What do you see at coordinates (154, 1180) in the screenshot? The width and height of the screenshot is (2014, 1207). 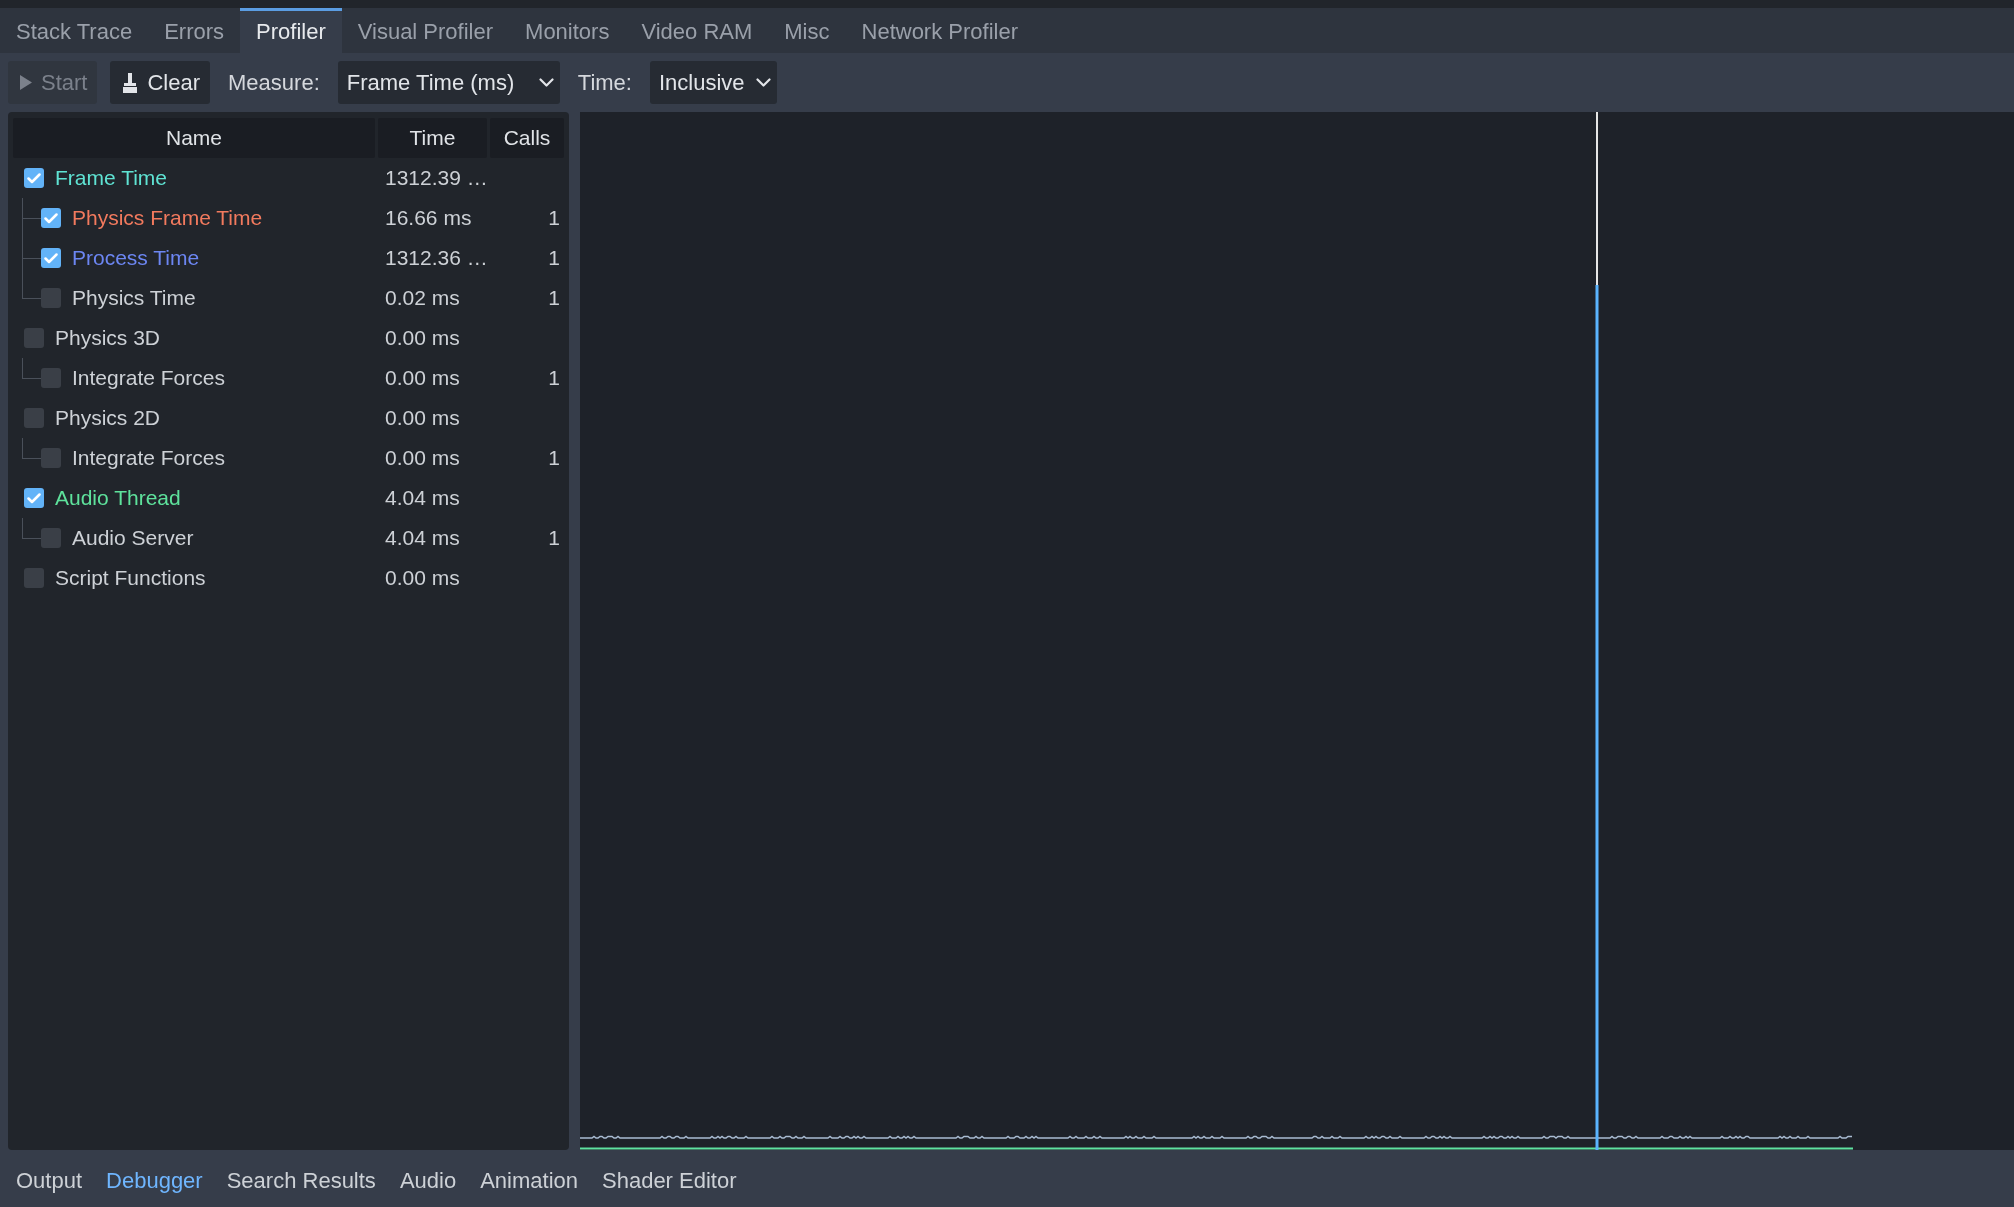 I see `bottom-tab: Debugger` at bounding box center [154, 1180].